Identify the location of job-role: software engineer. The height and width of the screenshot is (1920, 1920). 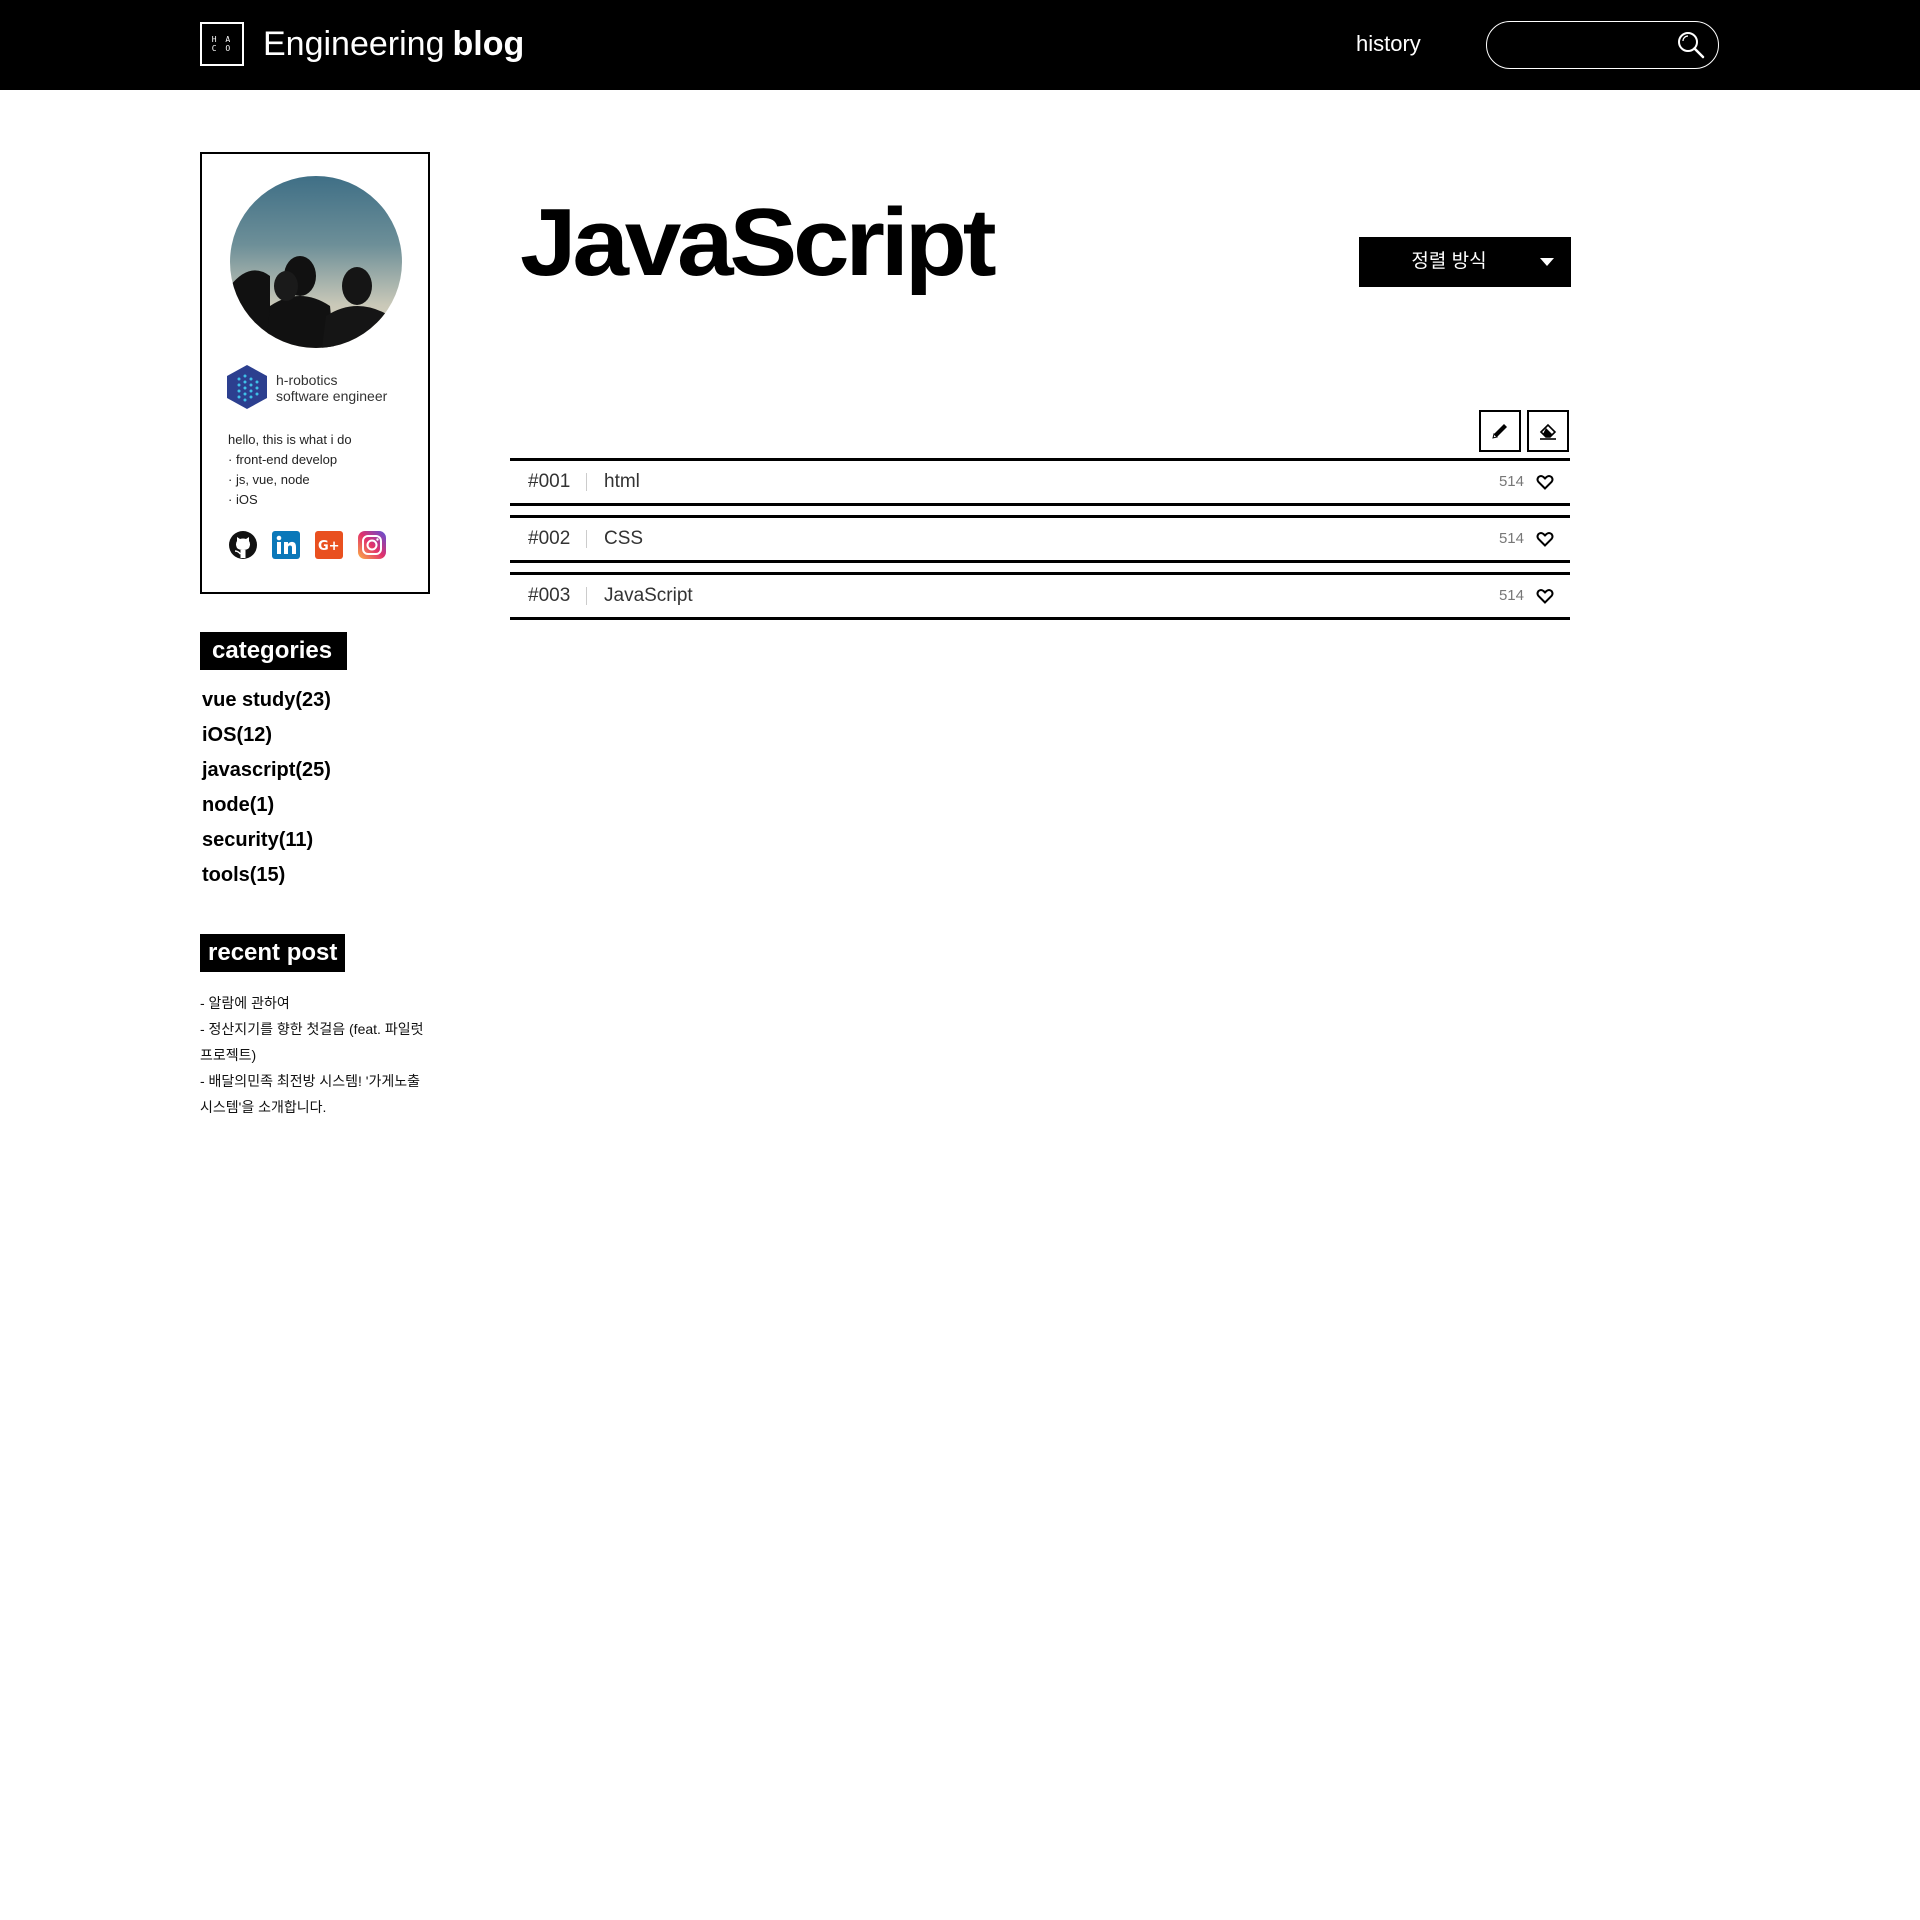
(332, 396).